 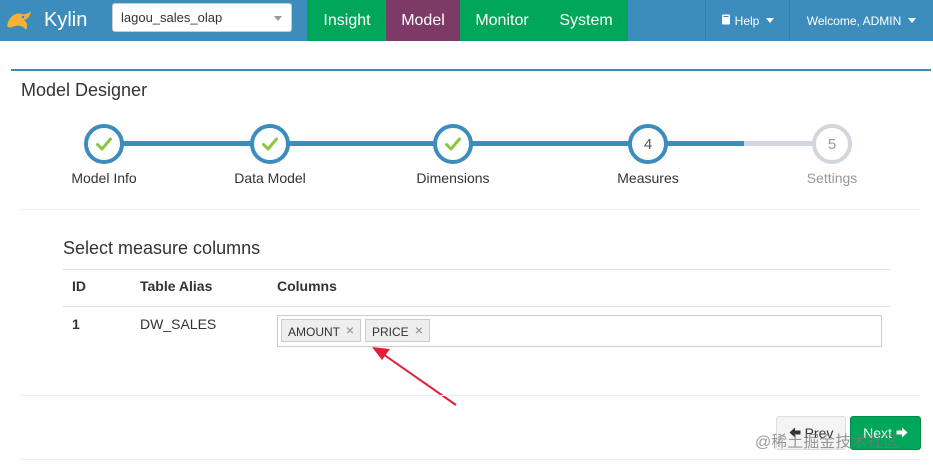 I want to click on help-label: Help, so click(x=747, y=20).